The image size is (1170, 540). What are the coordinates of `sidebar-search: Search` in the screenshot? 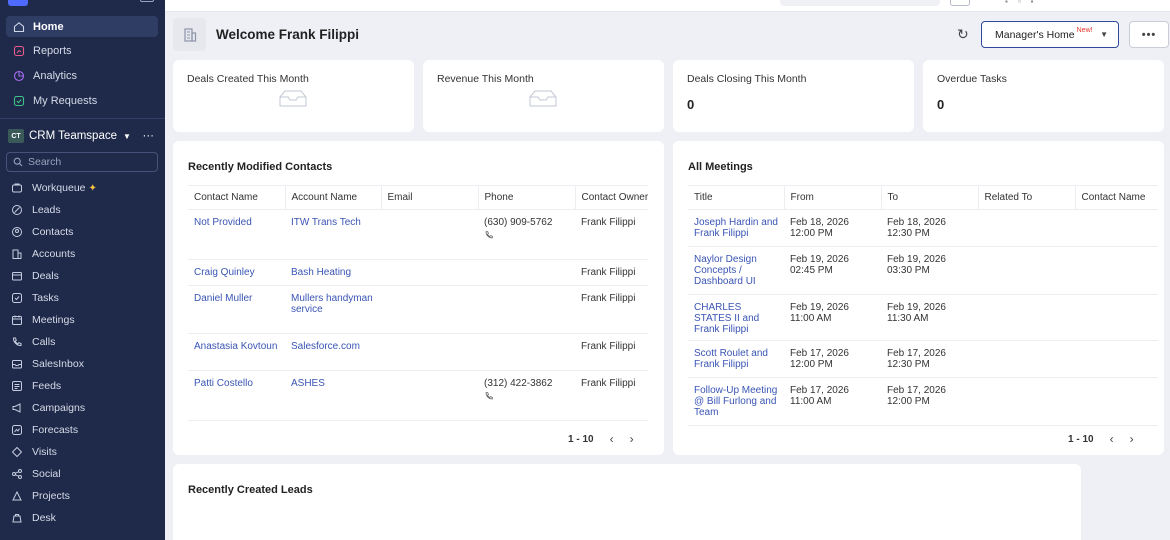 It's located at (82, 162).